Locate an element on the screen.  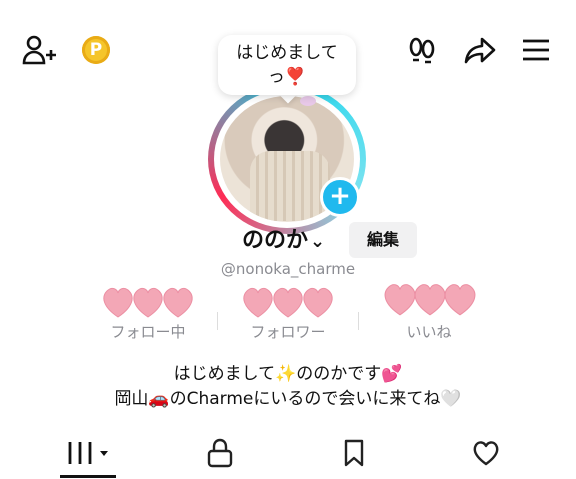
user-handle: @nonoka_charme is located at coordinates (288, 269).